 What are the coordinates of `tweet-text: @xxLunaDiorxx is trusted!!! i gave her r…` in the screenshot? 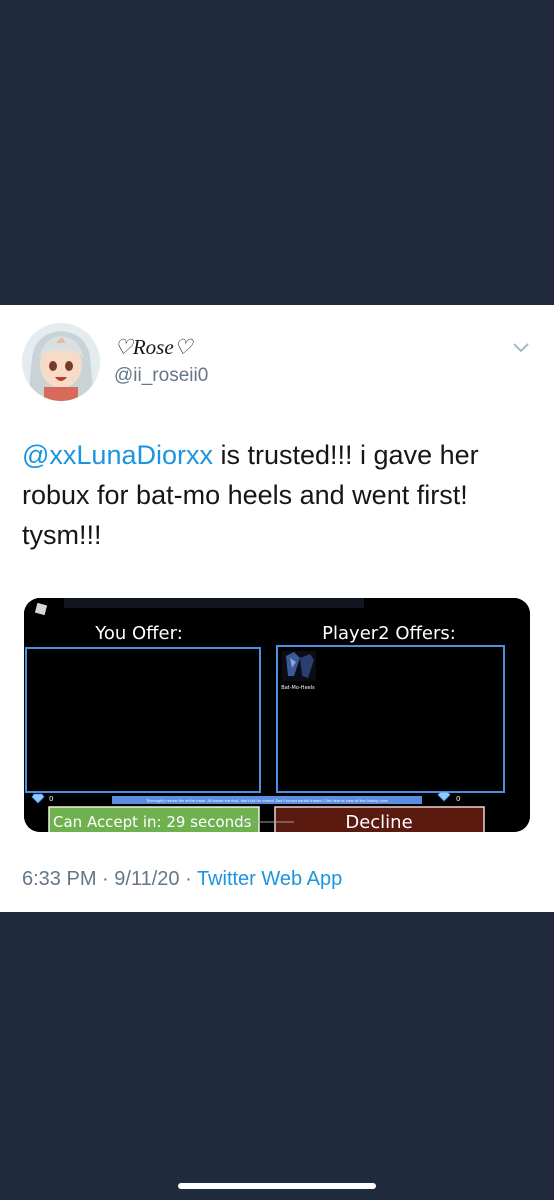 It's located at (277, 495).